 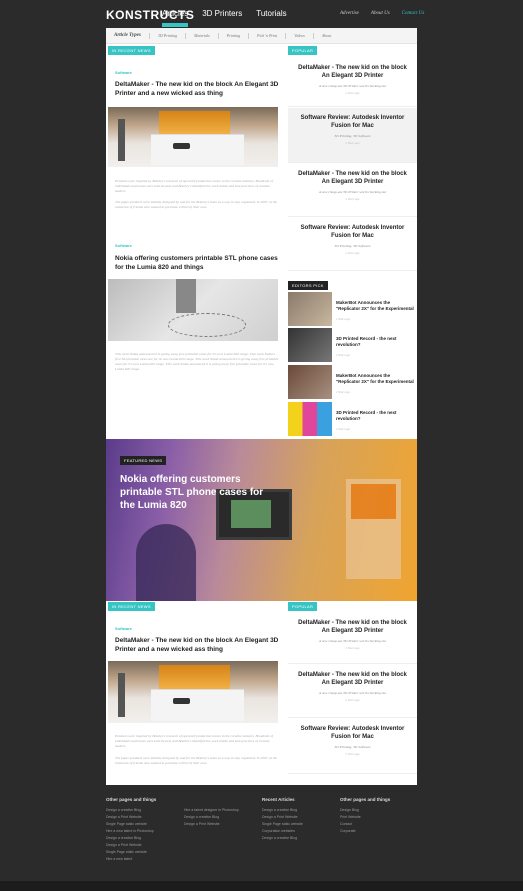 What do you see at coordinates (299, 35) in the screenshot?
I see `type-videos: Videos` at bounding box center [299, 35].